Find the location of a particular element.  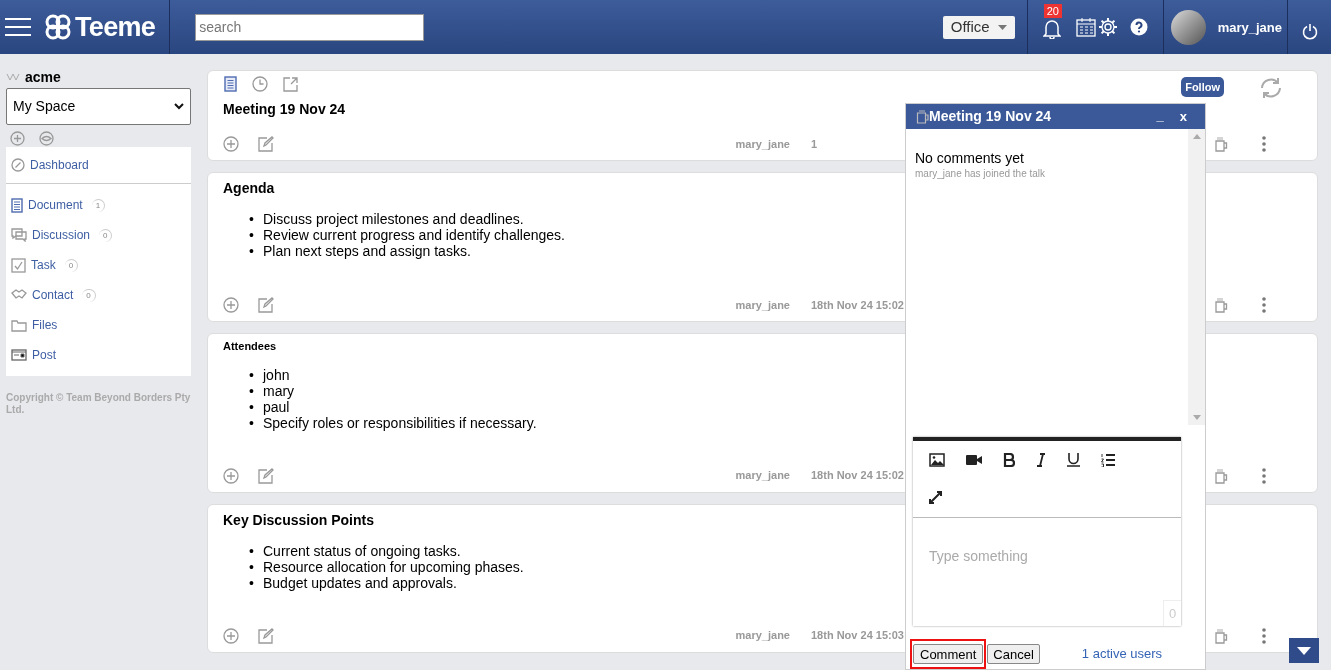

timestamp: 1 is located at coordinates (815, 144).